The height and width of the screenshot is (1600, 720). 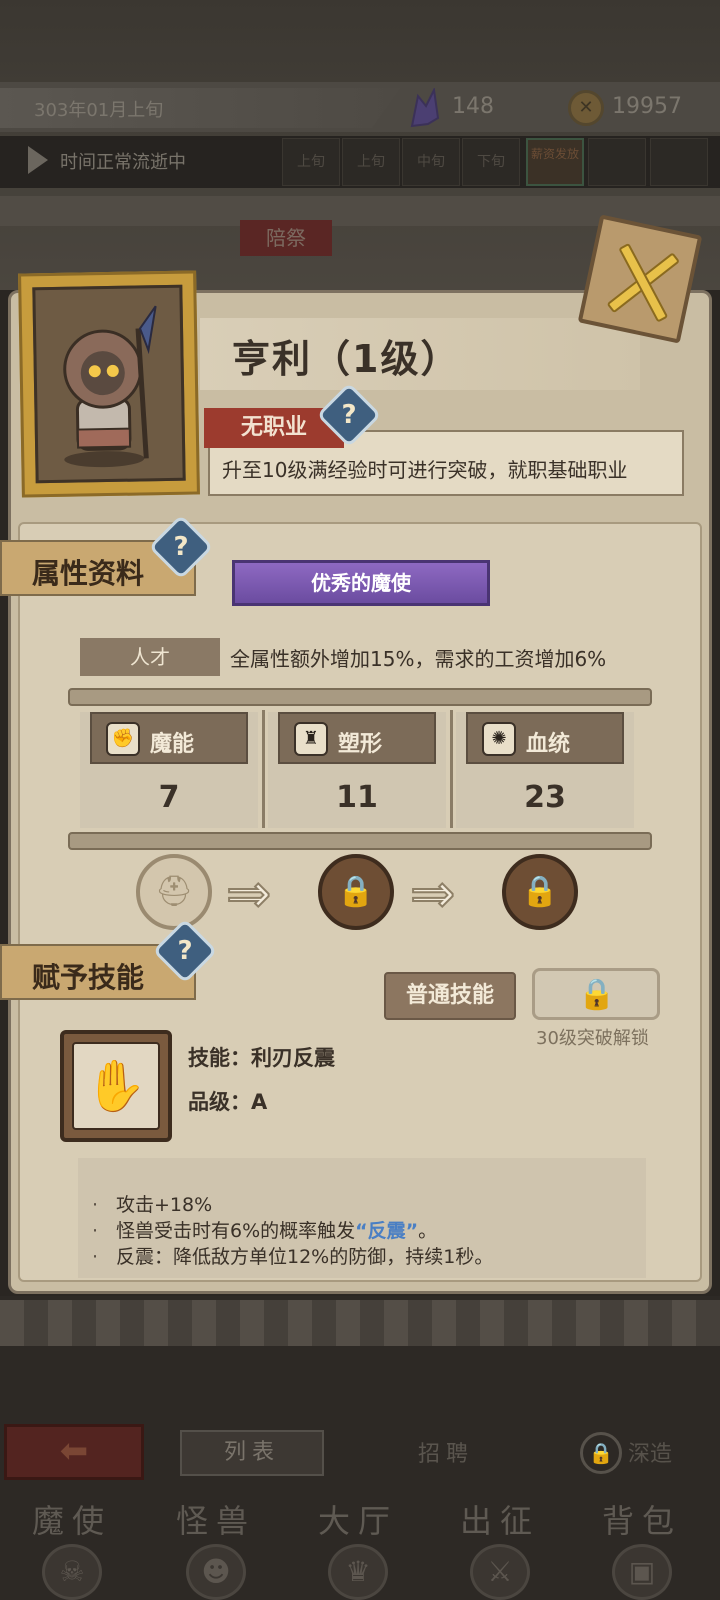 I want to click on coin-count: 19957, so click(x=647, y=106).